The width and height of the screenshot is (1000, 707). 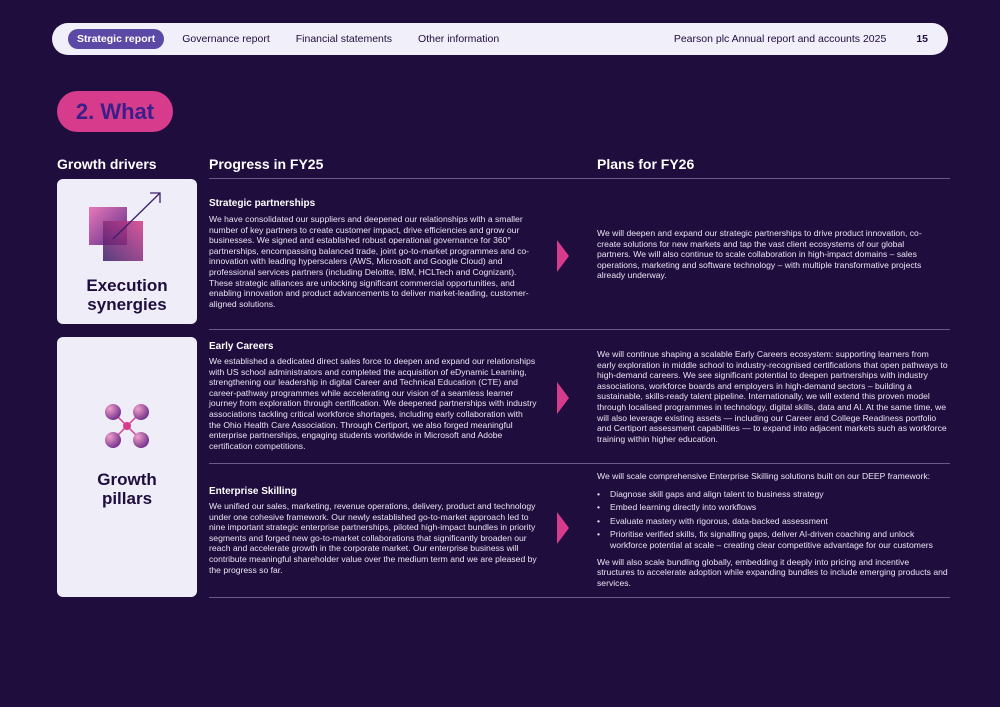 I want to click on tab-financial-statements: Financial statements, so click(x=344, y=39).